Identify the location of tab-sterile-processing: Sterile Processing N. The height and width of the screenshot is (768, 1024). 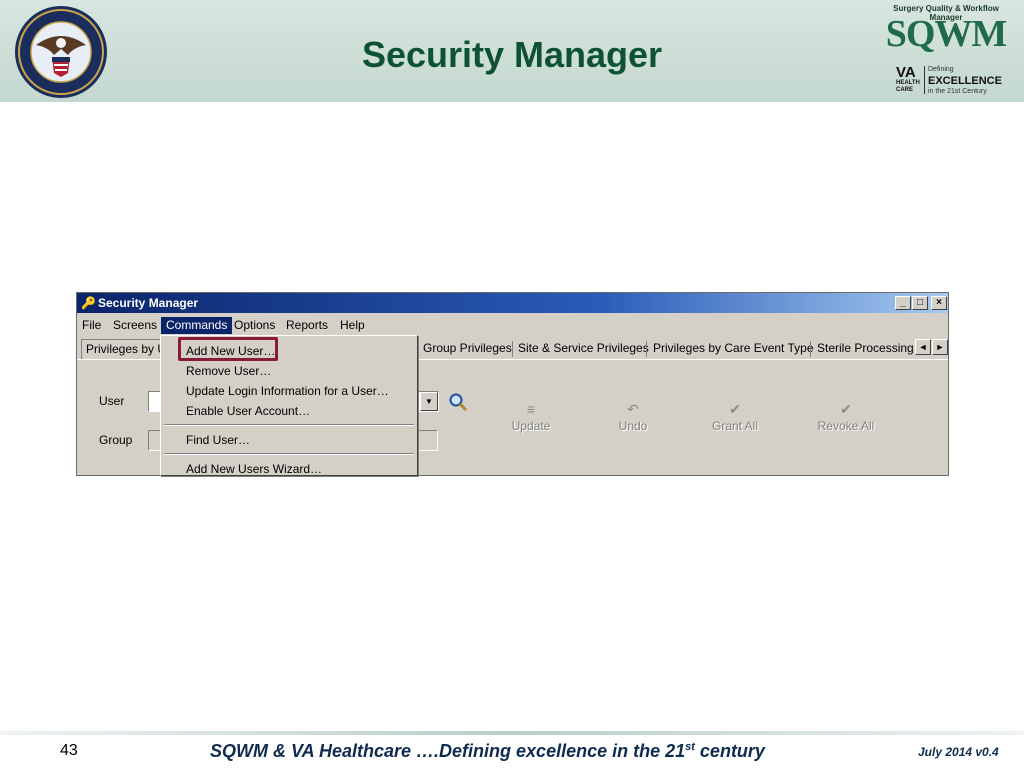
(863, 349).